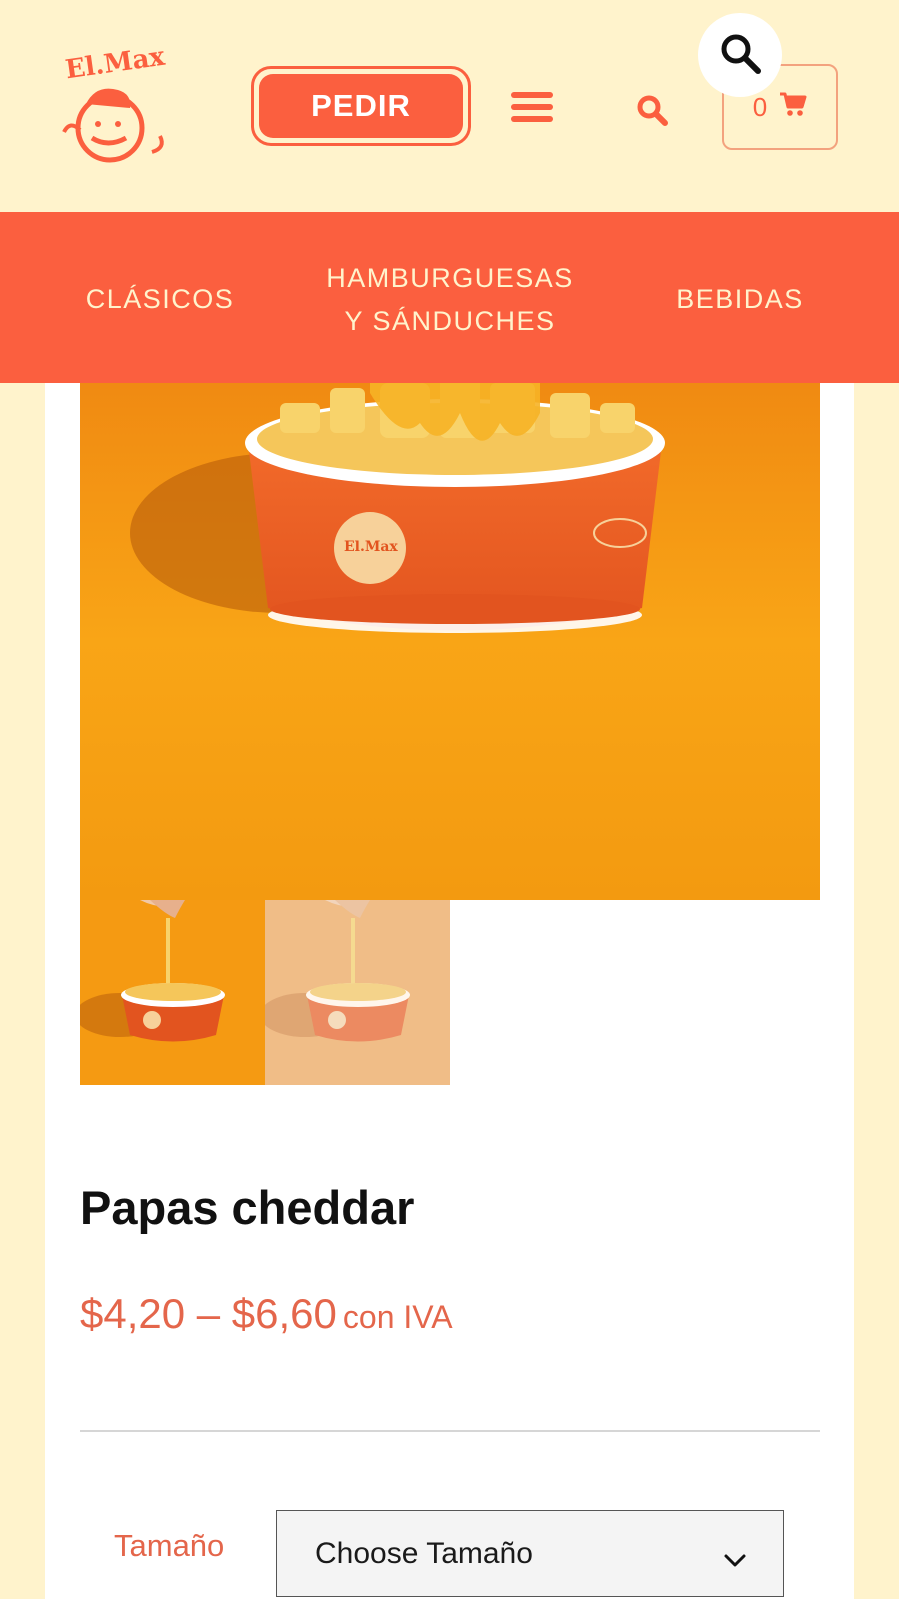 The width and height of the screenshot is (899, 1599). I want to click on size-select-value: Choose Tamaño, so click(424, 1553).